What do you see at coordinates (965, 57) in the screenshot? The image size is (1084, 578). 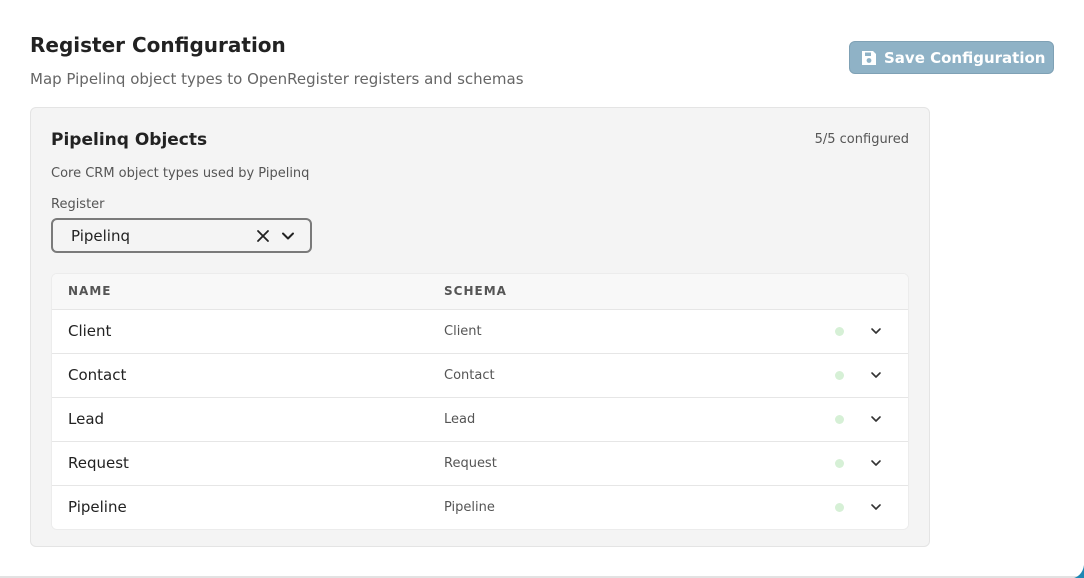 I see `save-button-label: Save Configuration` at bounding box center [965, 57].